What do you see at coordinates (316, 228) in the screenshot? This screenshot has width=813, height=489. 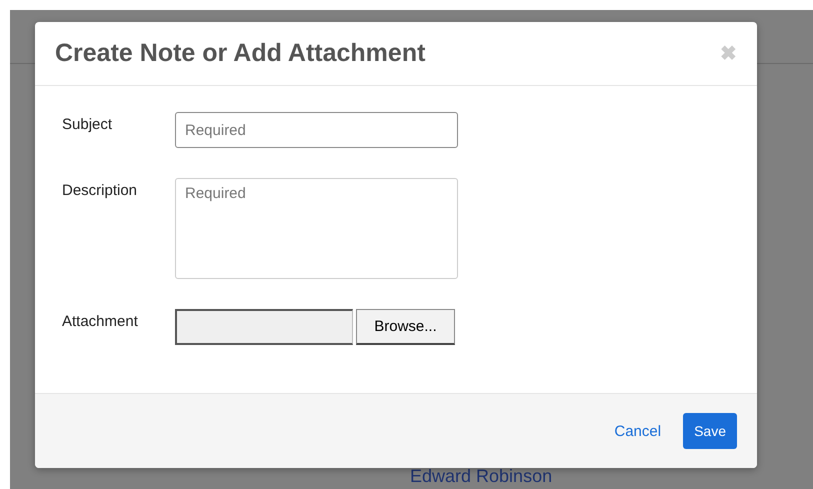 I see `description-field: Required` at bounding box center [316, 228].